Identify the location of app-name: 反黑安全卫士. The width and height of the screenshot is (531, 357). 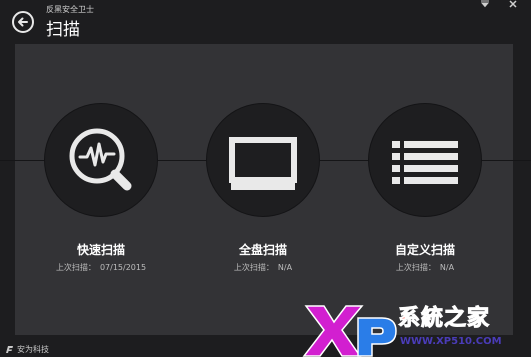
(70, 9).